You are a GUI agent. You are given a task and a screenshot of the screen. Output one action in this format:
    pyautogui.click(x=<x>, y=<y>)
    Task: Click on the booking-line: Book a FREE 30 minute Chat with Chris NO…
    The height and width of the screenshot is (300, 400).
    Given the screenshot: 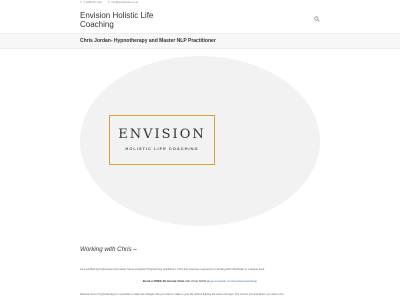 What is the action you would take?
    pyautogui.click(x=200, y=281)
    